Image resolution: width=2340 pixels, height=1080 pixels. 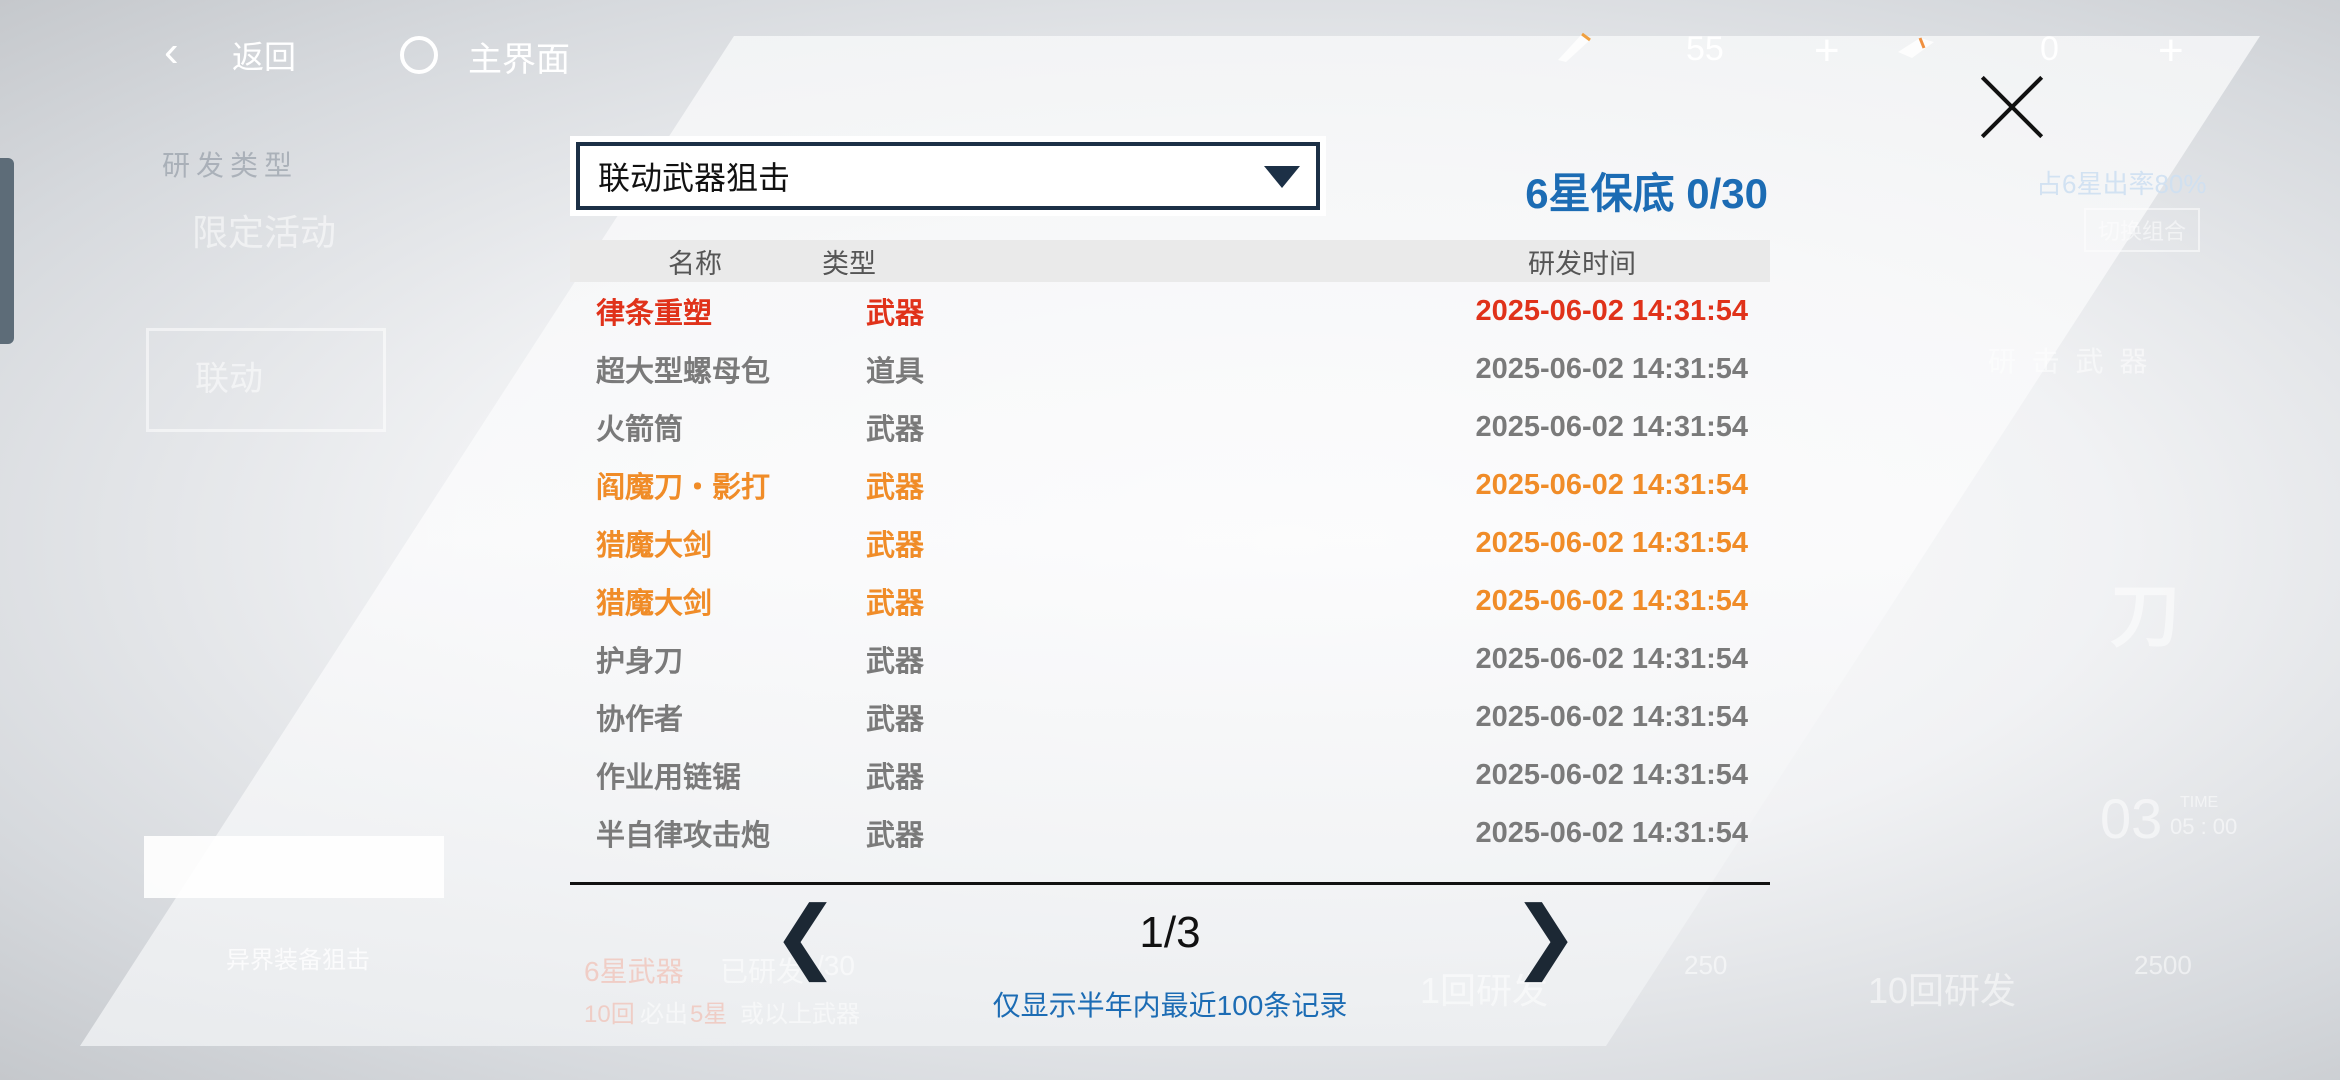 What do you see at coordinates (683, 372) in the screenshot?
I see `row-name: 超大型螺母包` at bounding box center [683, 372].